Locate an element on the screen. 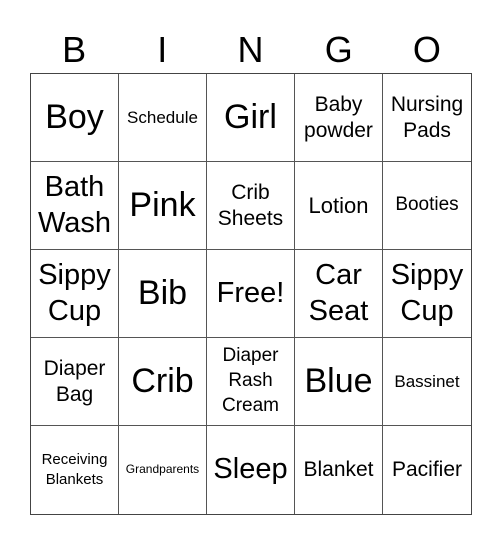 The height and width of the screenshot is (544, 500). bingo-cell: Grandparents is located at coordinates (163, 470).